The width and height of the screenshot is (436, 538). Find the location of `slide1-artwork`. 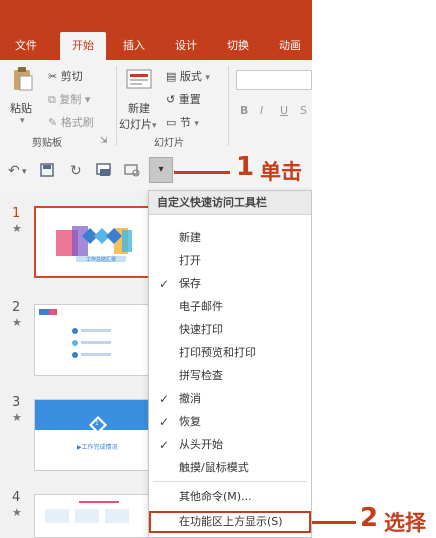

slide1-artwork is located at coordinates (94, 244).